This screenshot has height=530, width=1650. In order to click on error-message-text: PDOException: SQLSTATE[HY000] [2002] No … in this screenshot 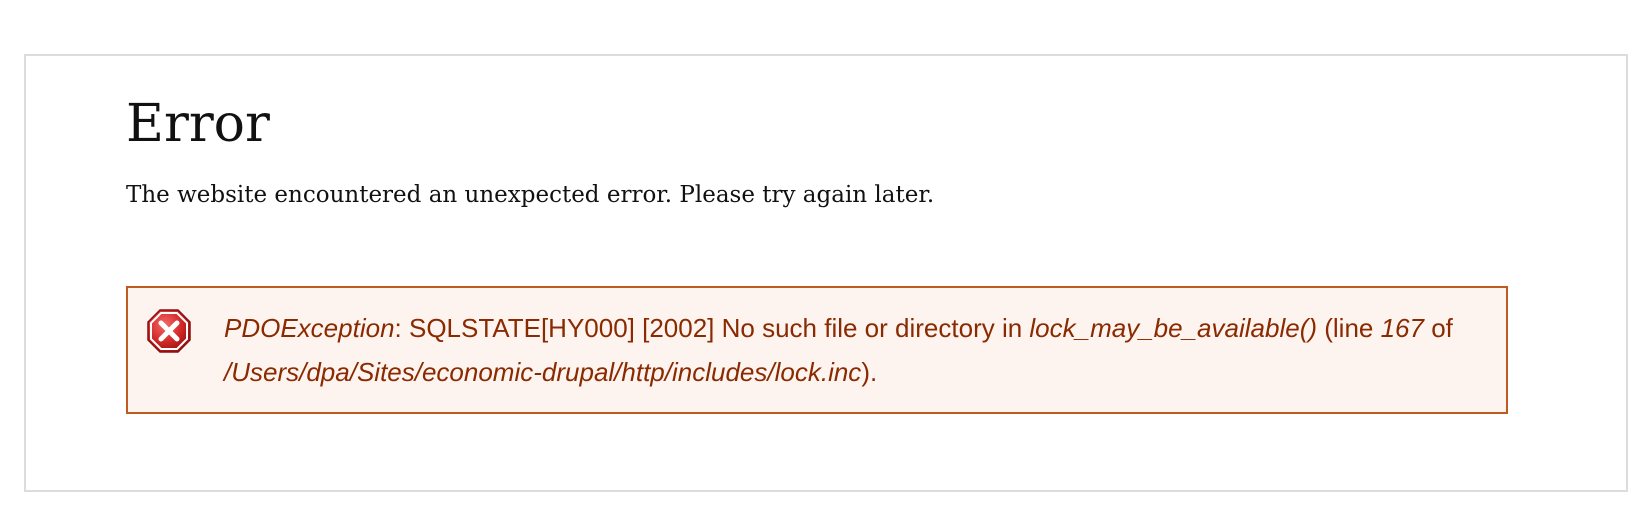, I will do `click(854, 350)`.